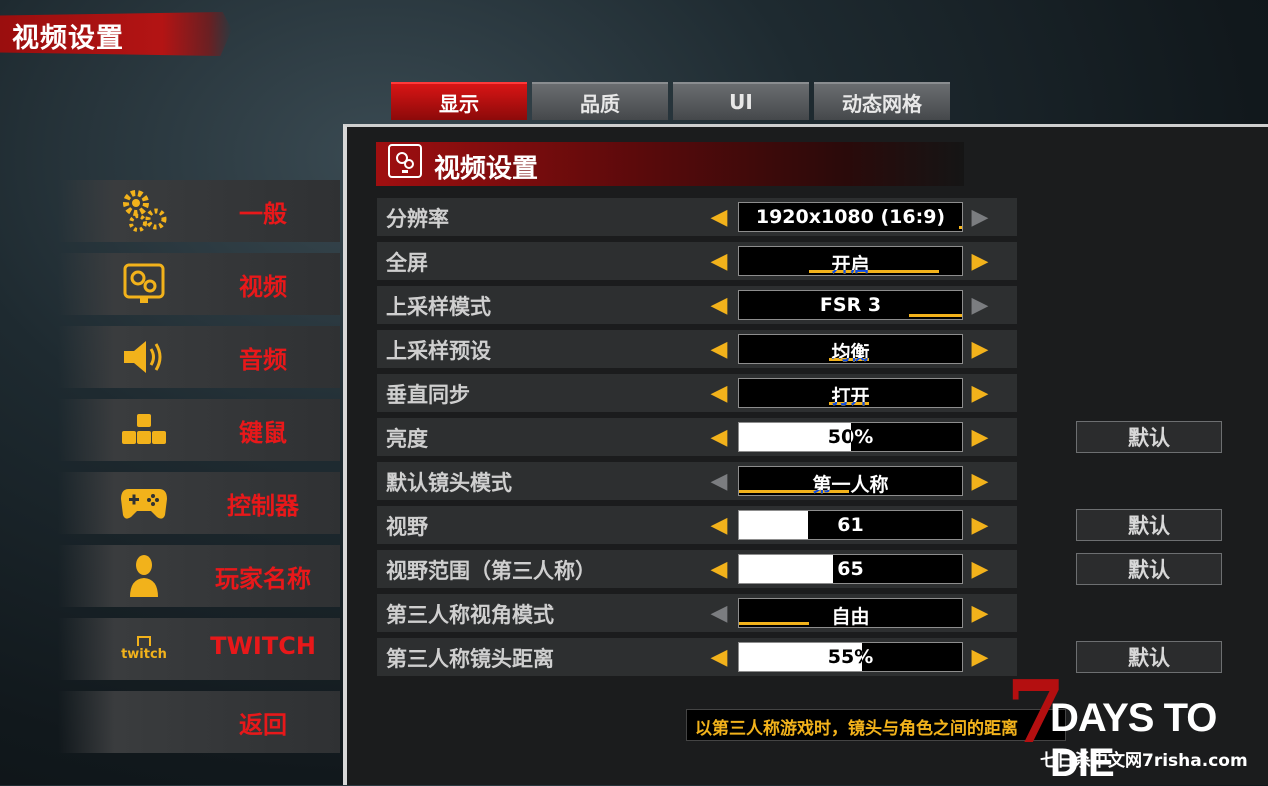 This screenshot has width=1268, height=786. Describe the element at coordinates (263, 287) in the screenshot. I see `sidebar-item-label: 视频` at that location.